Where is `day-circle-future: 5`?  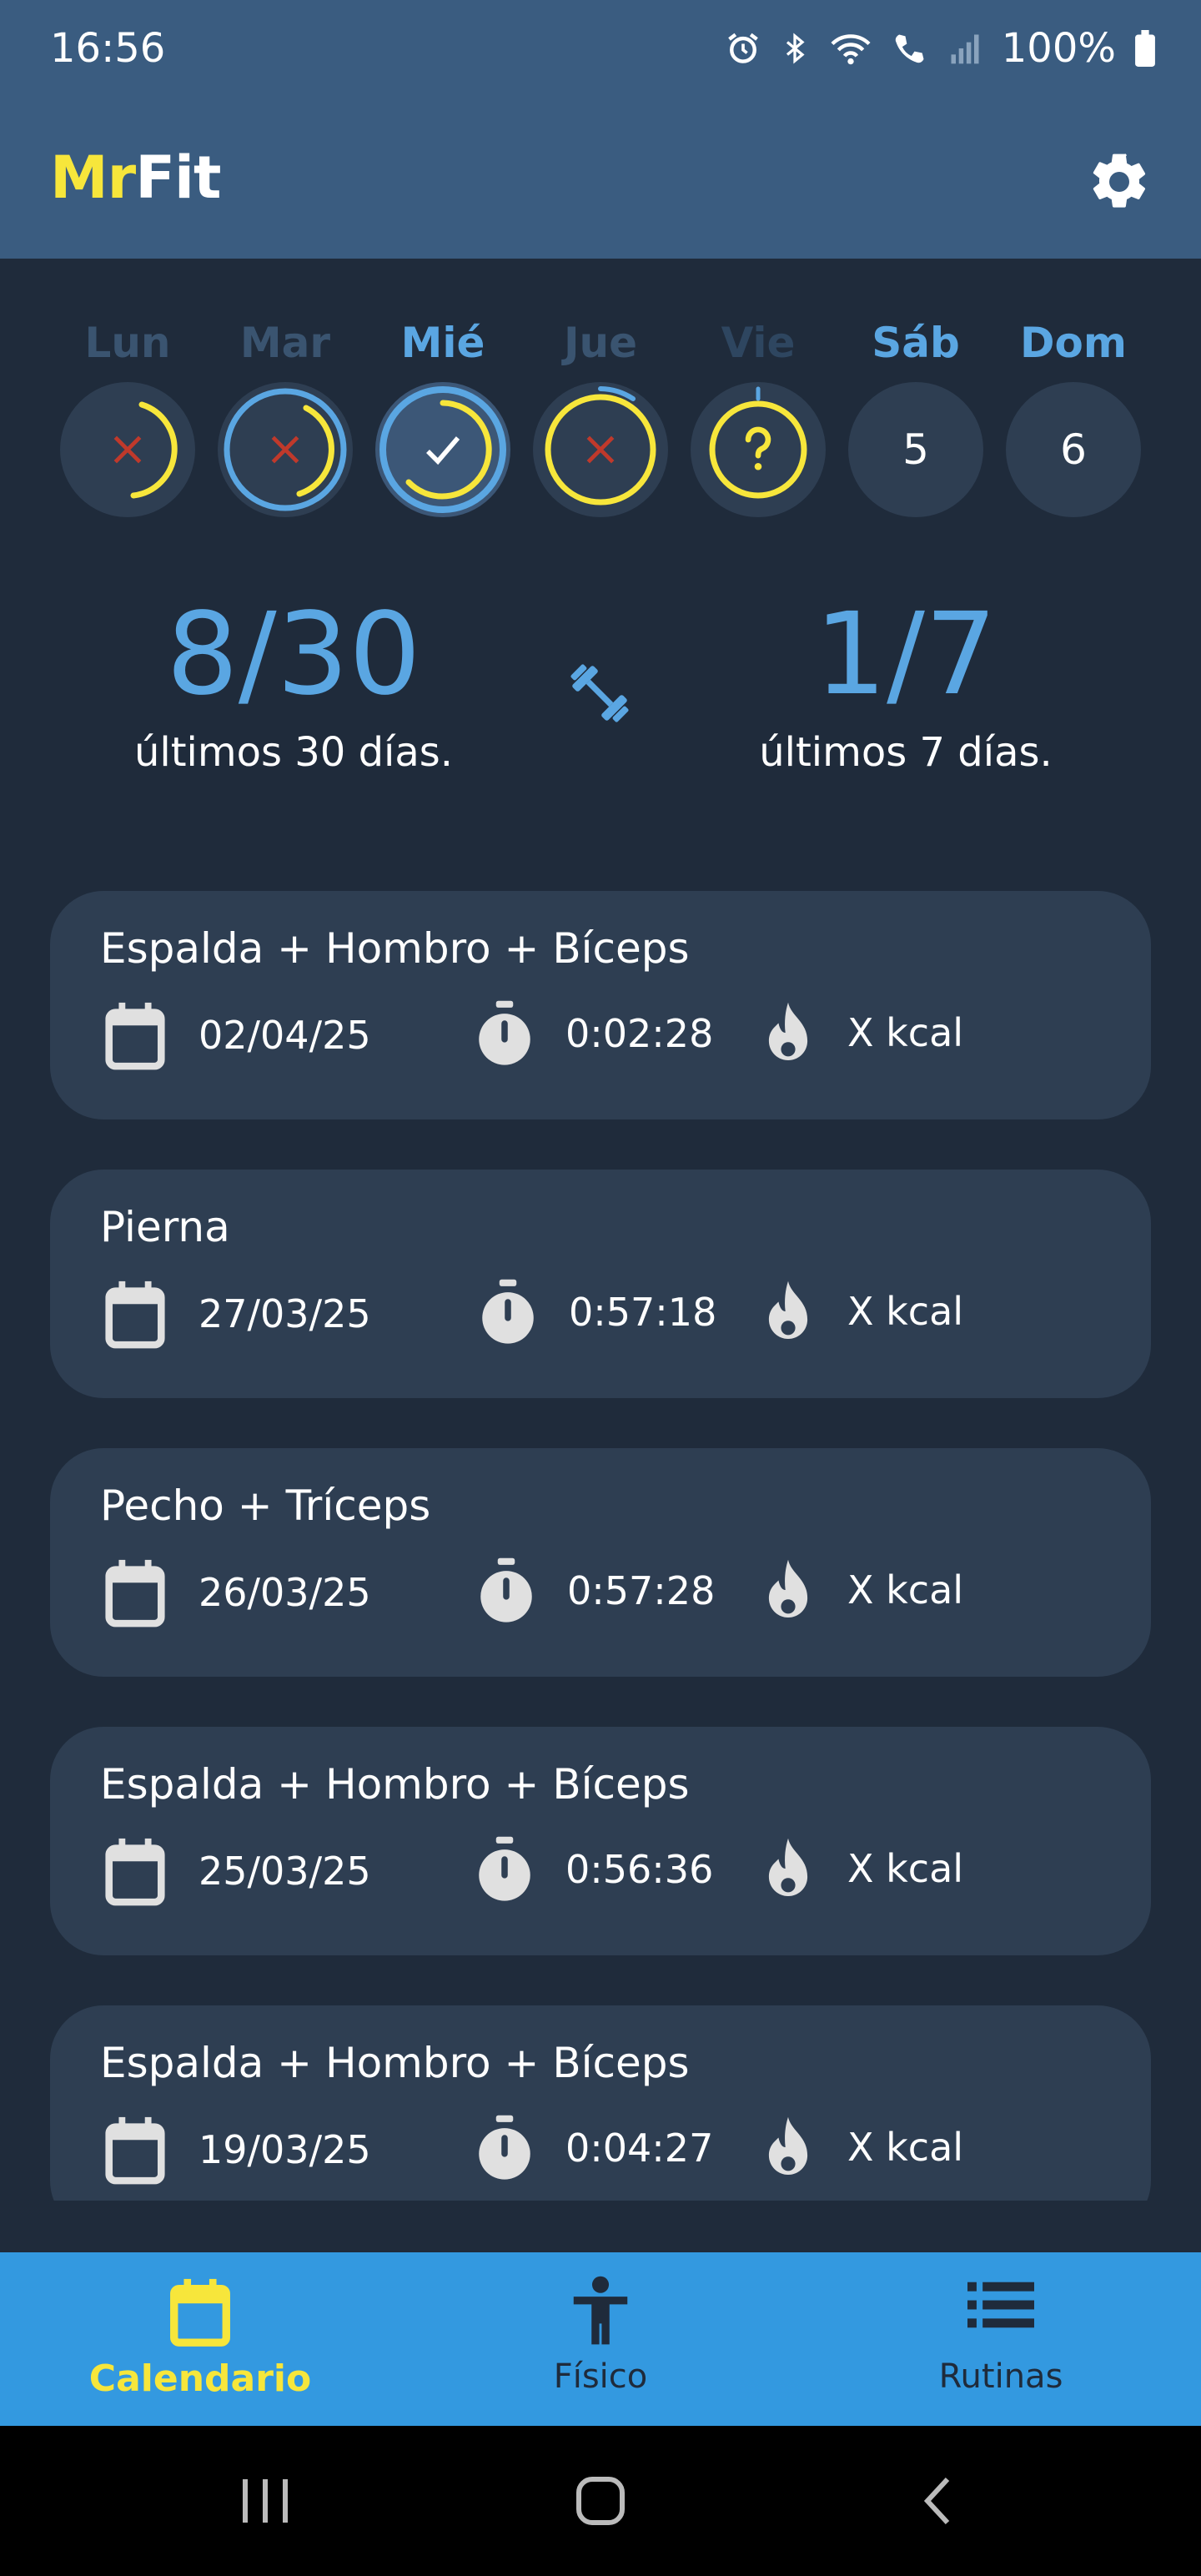
day-circle-future: 5 is located at coordinates (916, 449).